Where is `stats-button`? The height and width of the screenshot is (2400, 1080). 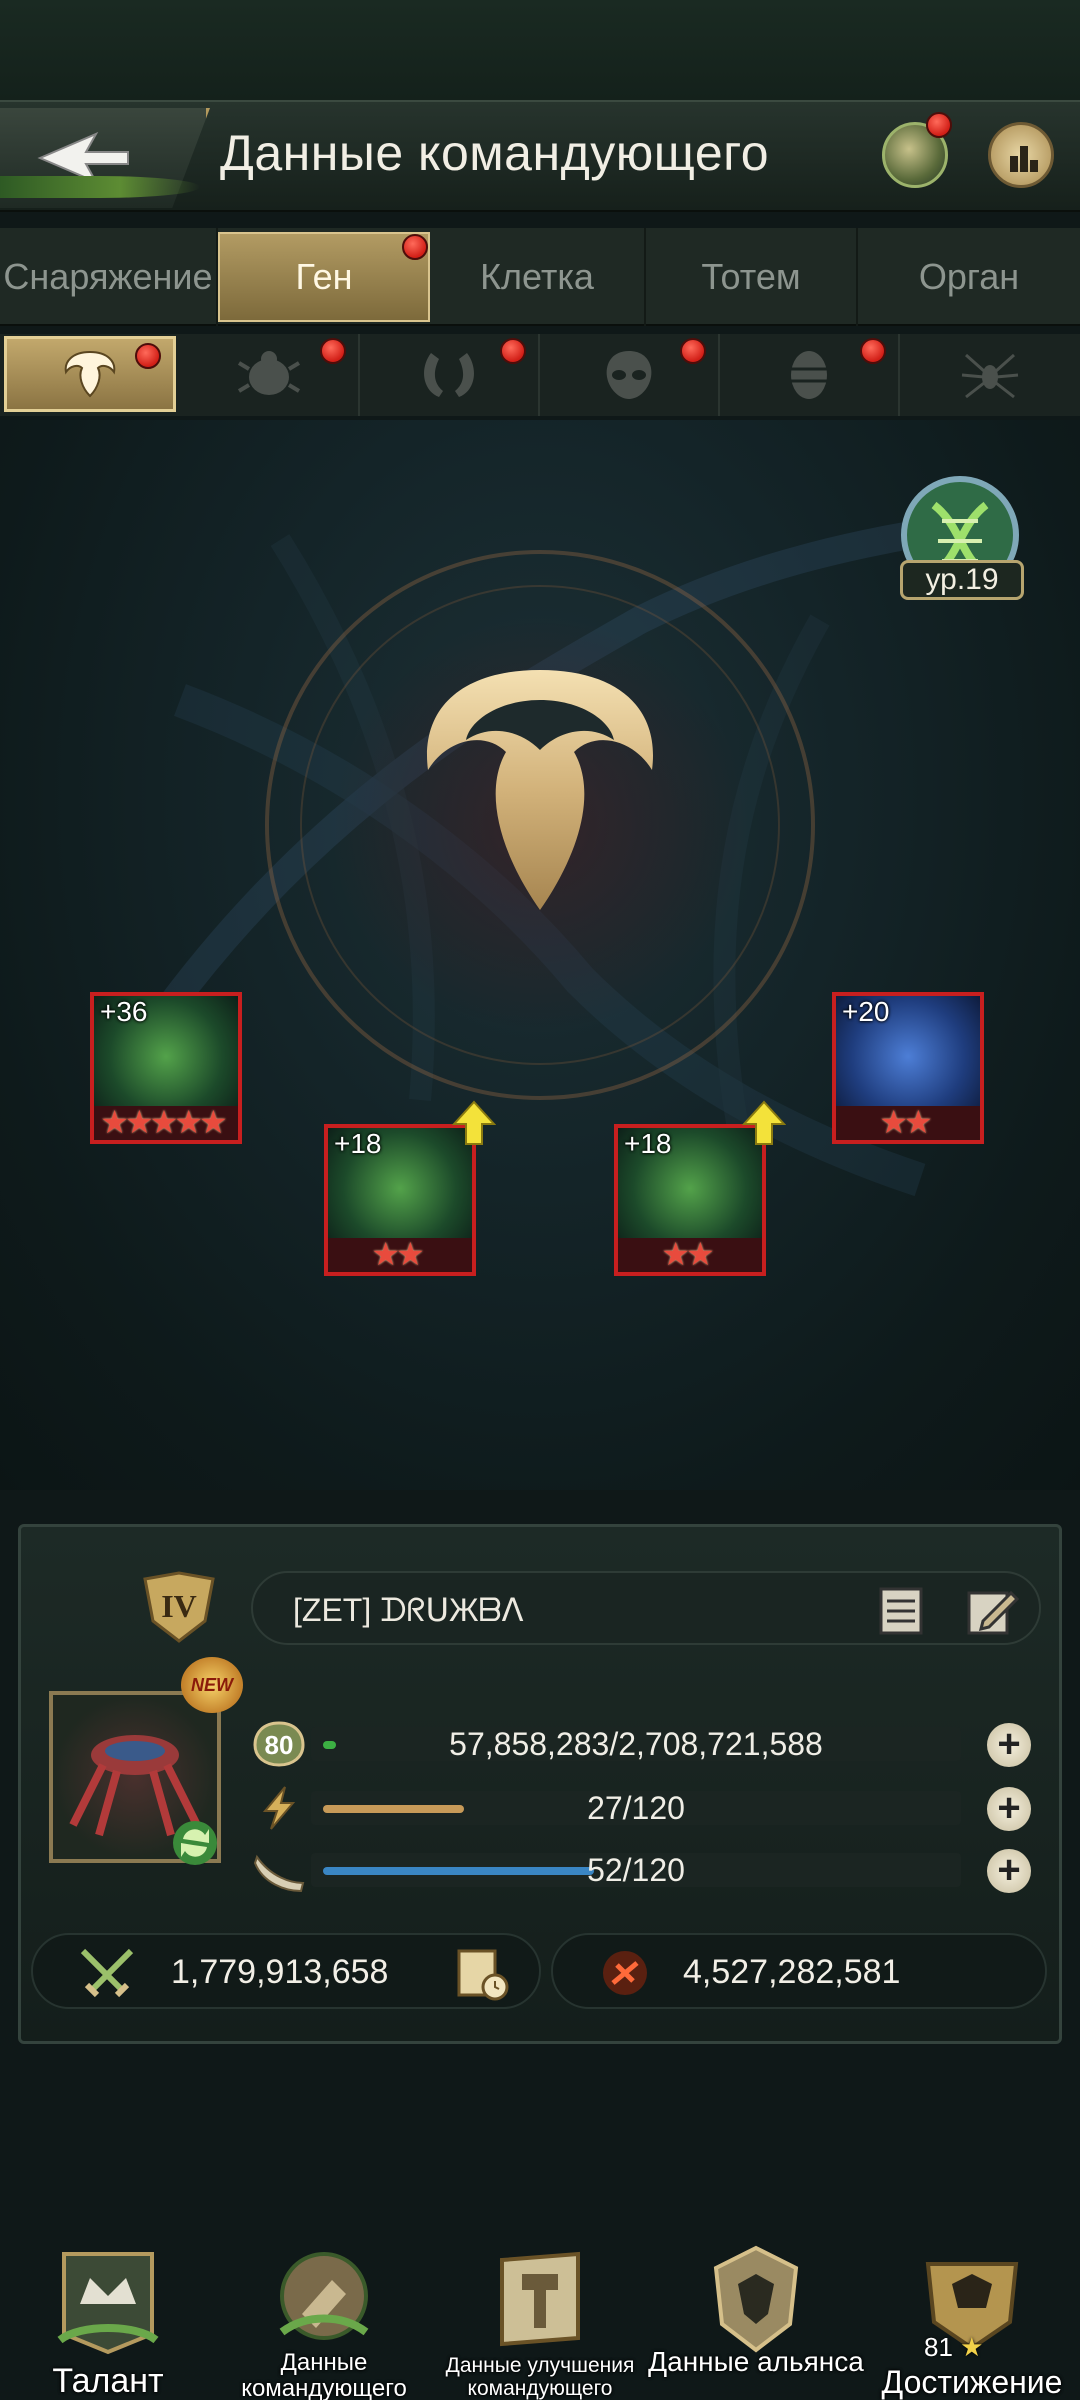
stats-button is located at coordinates (1021, 155).